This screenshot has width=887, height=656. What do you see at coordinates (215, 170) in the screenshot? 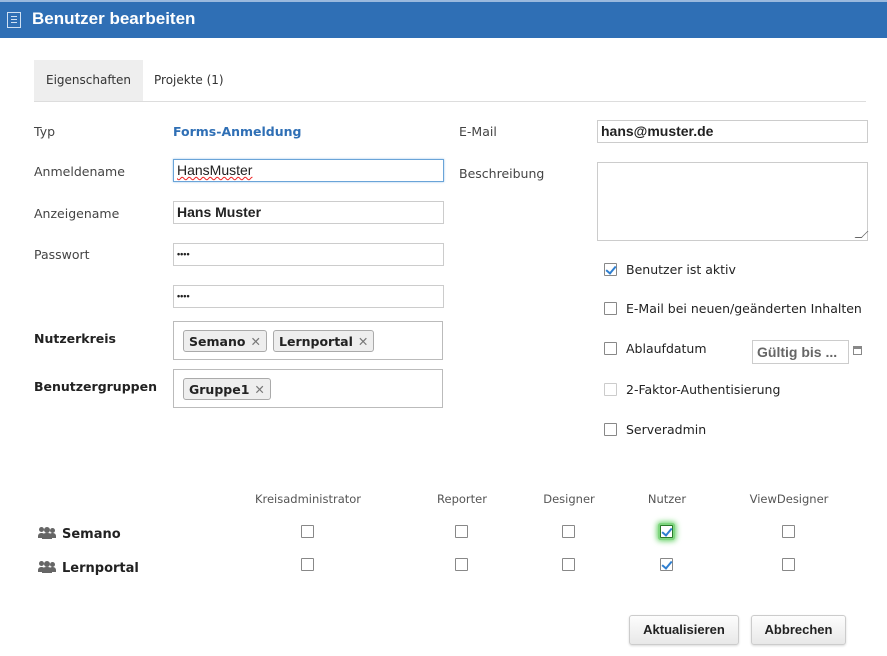
I see `anmeldename-value: HansMuster` at bounding box center [215, 170].